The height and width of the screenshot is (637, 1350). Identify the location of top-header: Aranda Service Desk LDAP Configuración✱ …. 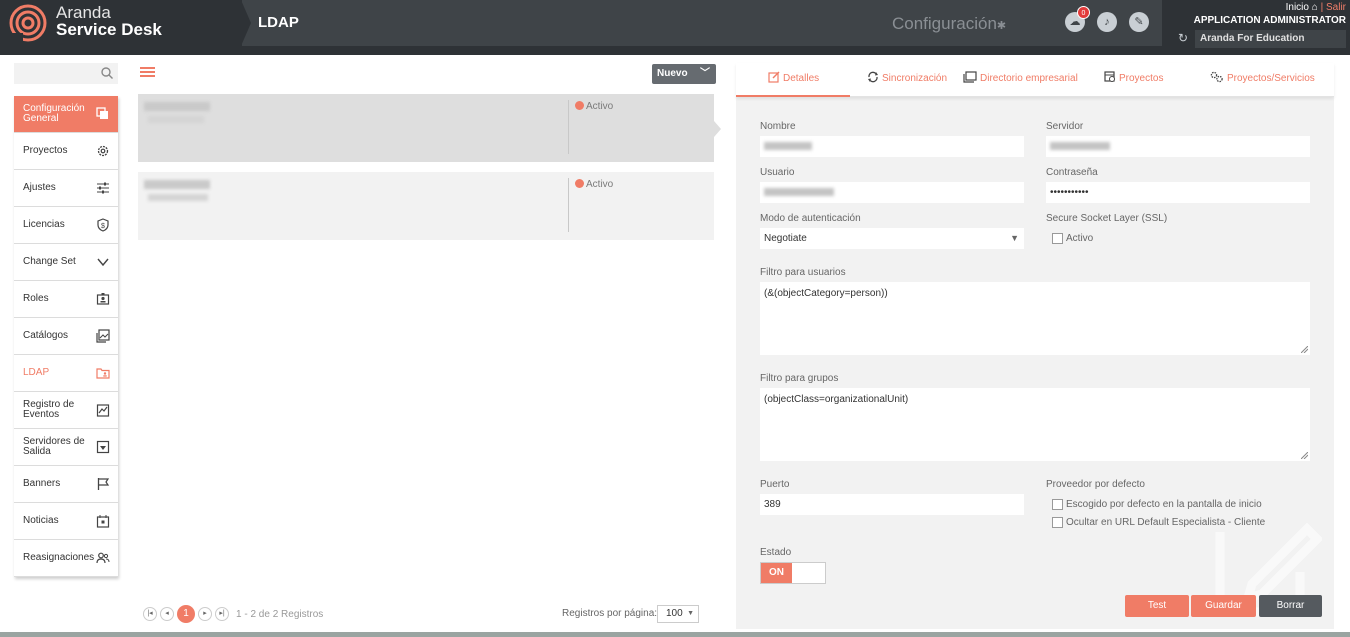
(675, 27).